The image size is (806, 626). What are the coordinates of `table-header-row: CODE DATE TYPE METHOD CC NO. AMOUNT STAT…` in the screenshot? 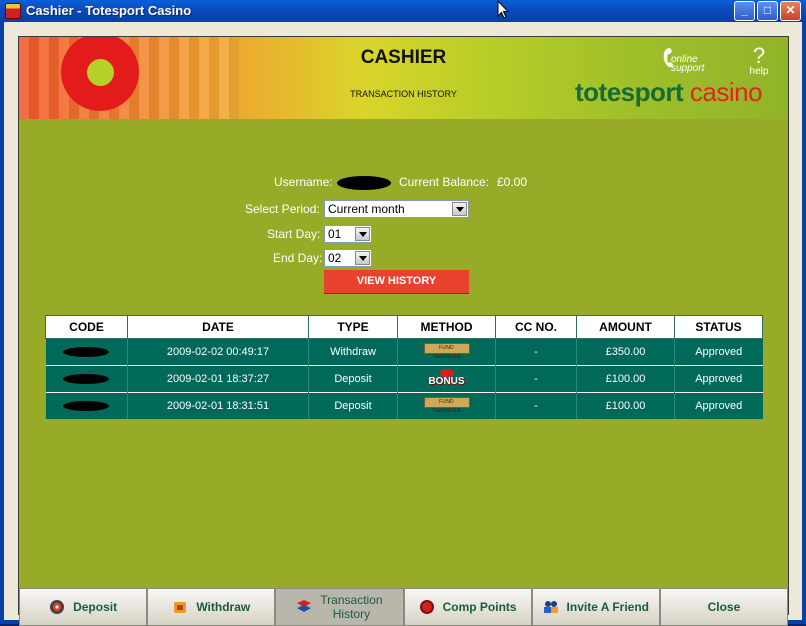 It's located at (404, 327).